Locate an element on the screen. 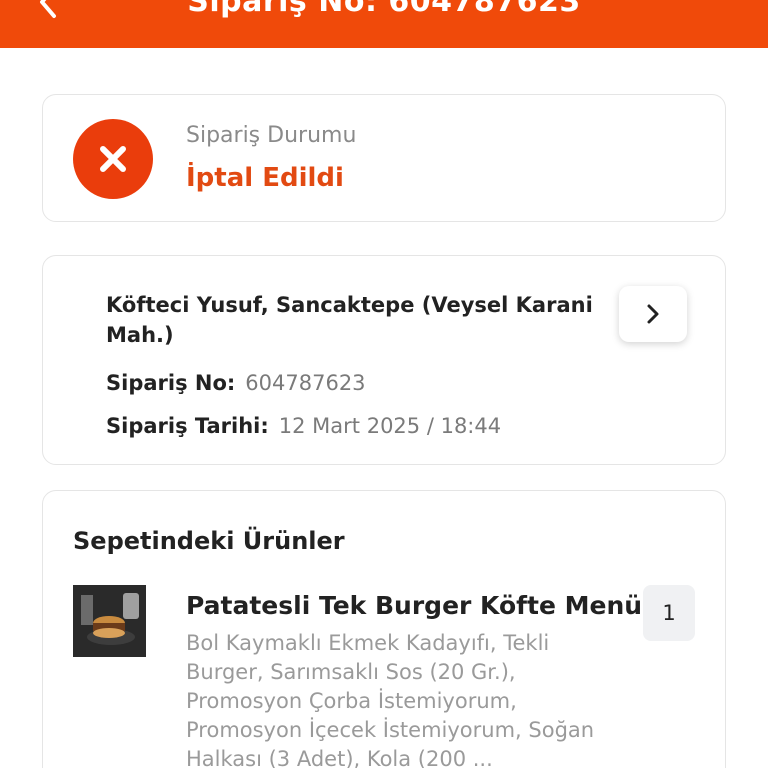 Image resolution: width=768 pixels, height=768 pixels. order-number-value: 604787623 is located at coordinates (305, 383).